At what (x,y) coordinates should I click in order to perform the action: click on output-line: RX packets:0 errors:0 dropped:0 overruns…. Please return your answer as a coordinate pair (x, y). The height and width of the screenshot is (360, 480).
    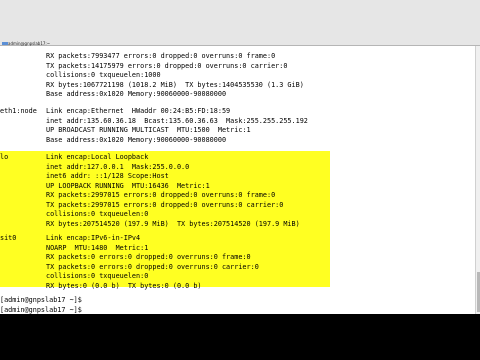
    Looking at the image, I should click on (148, 257).